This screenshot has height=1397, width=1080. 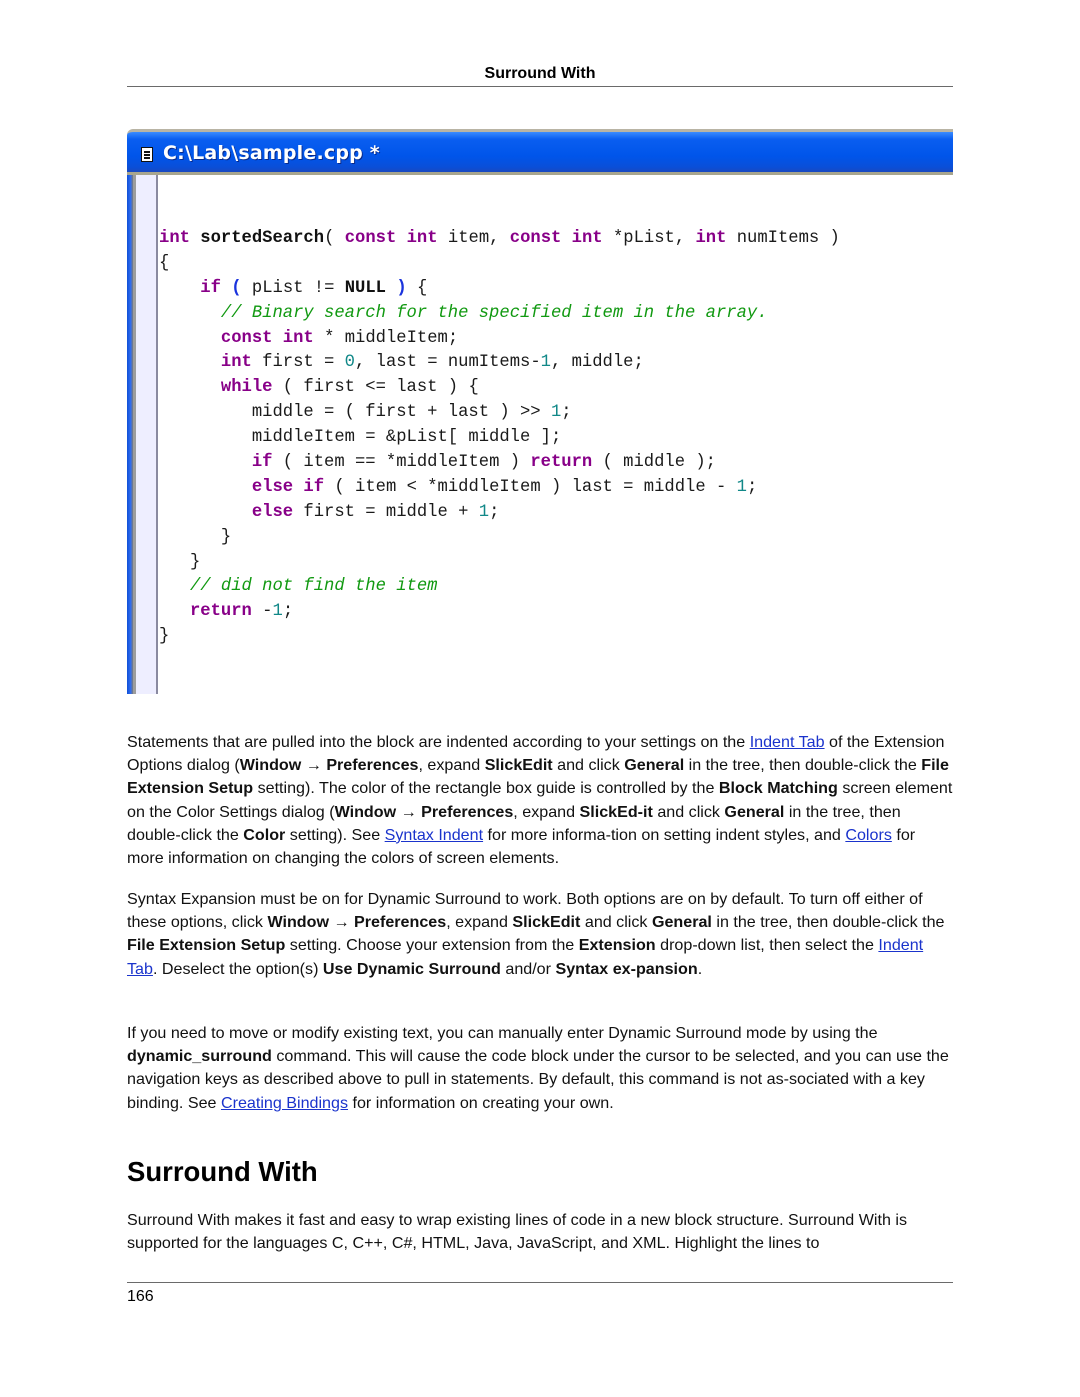 I want to click on code-token: first =, so click(x=298, y=363).